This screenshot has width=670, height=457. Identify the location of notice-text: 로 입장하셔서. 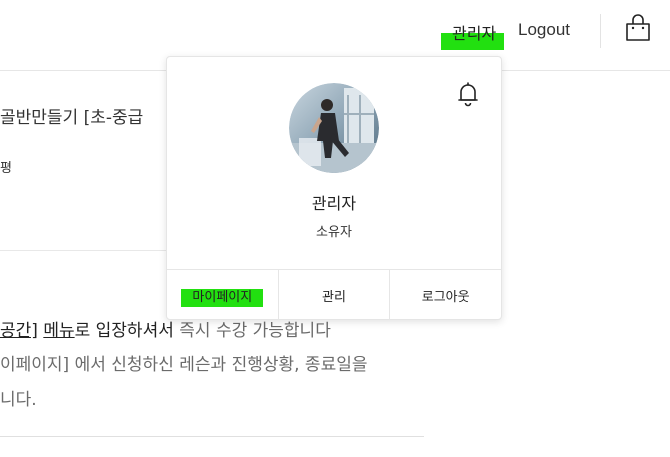
(124, 331).